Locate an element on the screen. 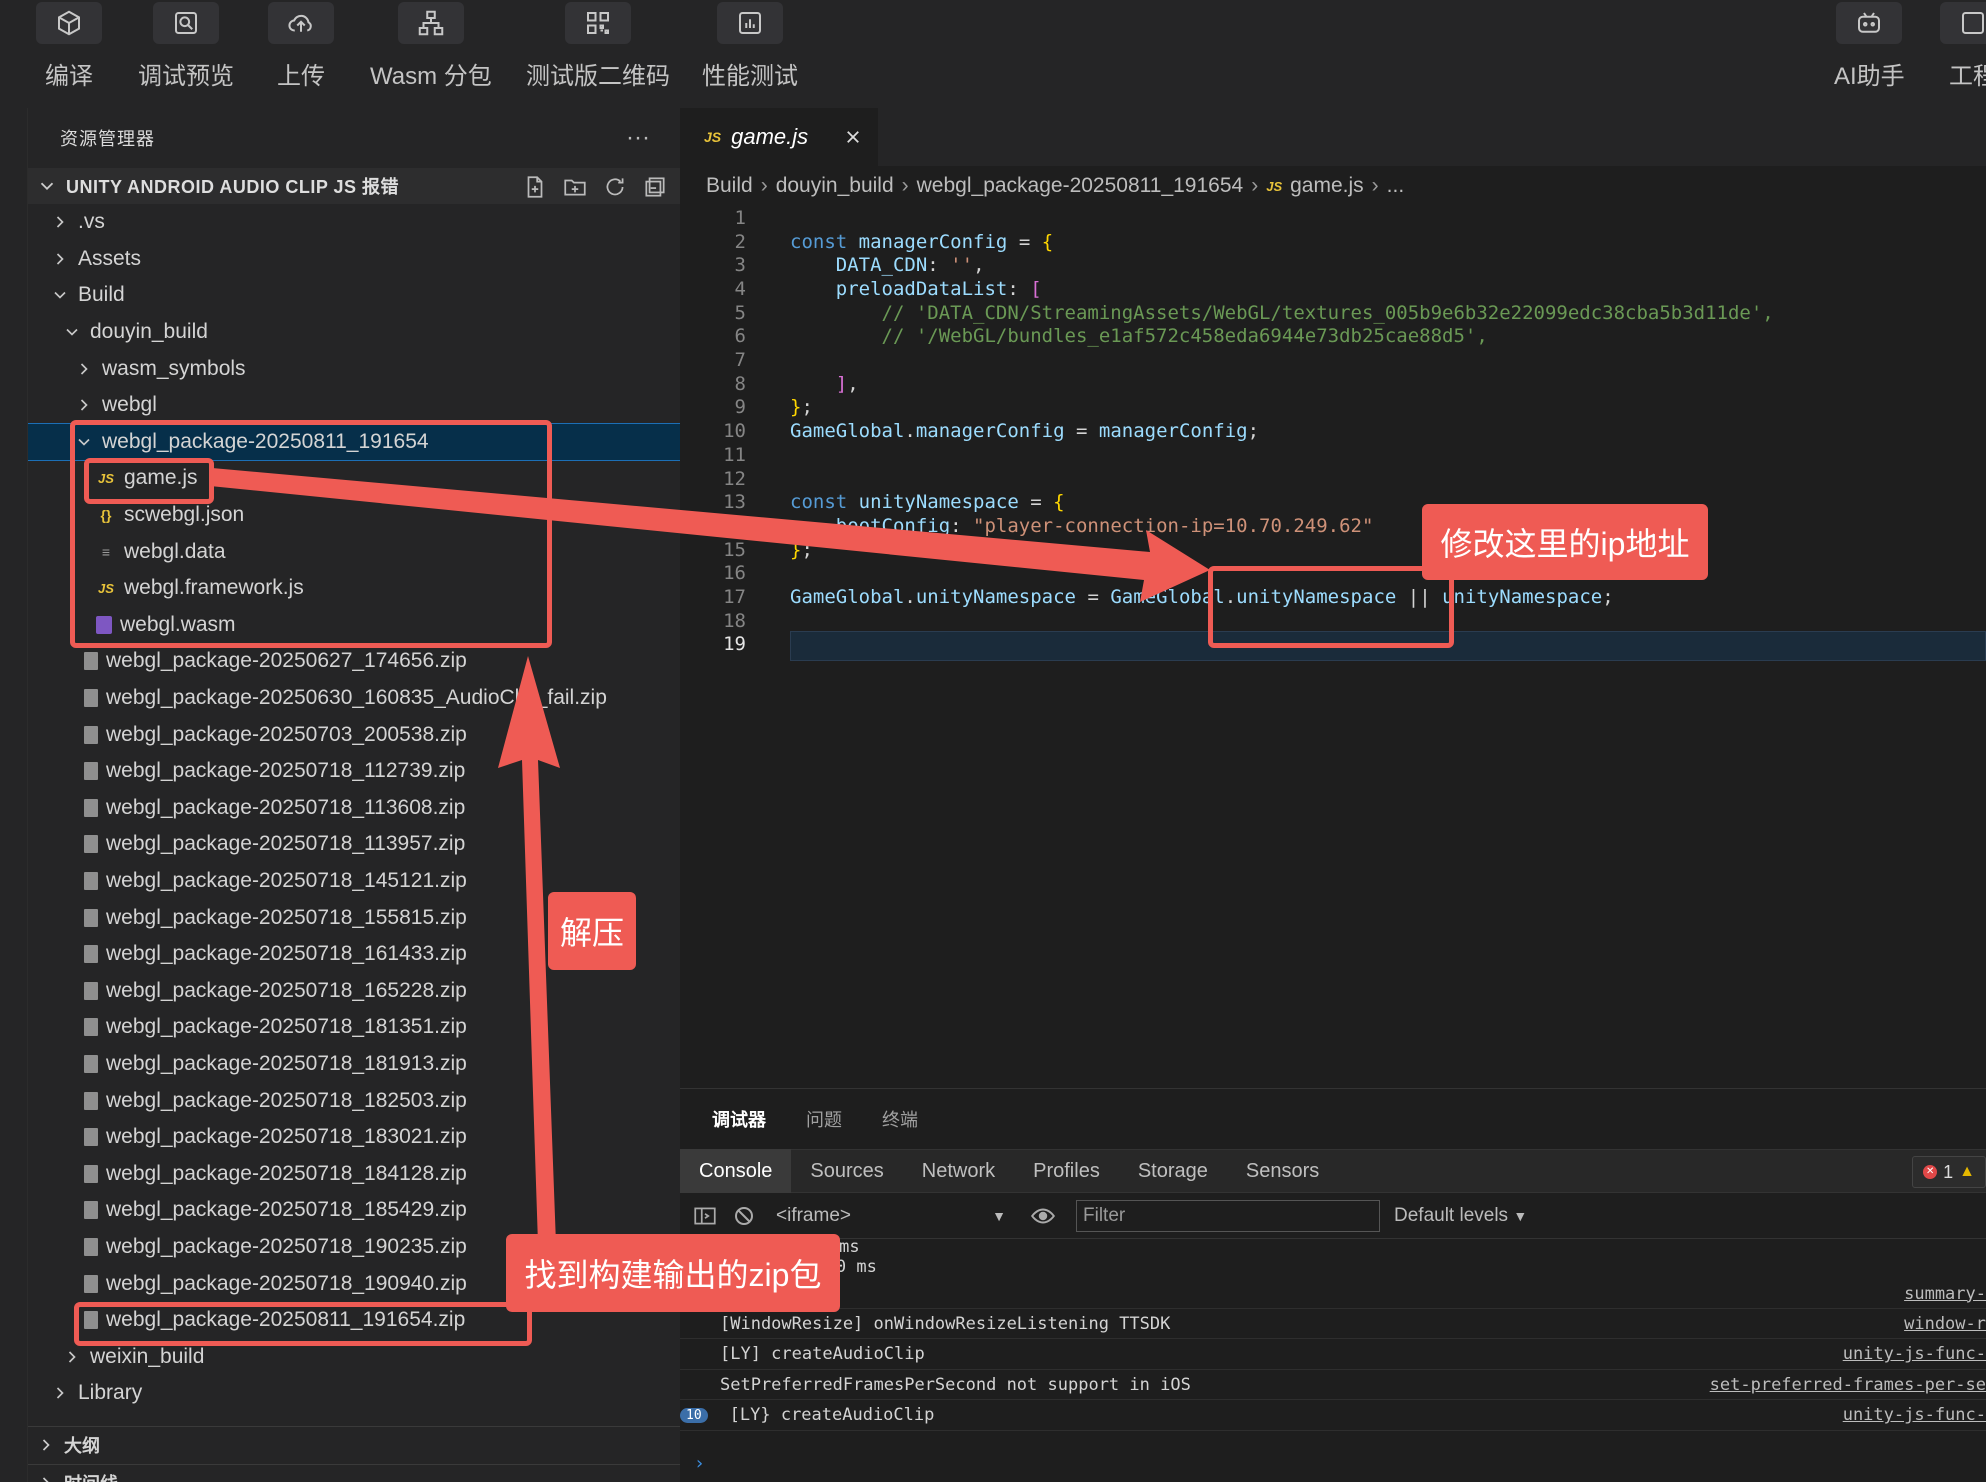 Image resolution: width=1986 pixels, height=1482 pixels. close-icon is located at coordinates (853, 137).